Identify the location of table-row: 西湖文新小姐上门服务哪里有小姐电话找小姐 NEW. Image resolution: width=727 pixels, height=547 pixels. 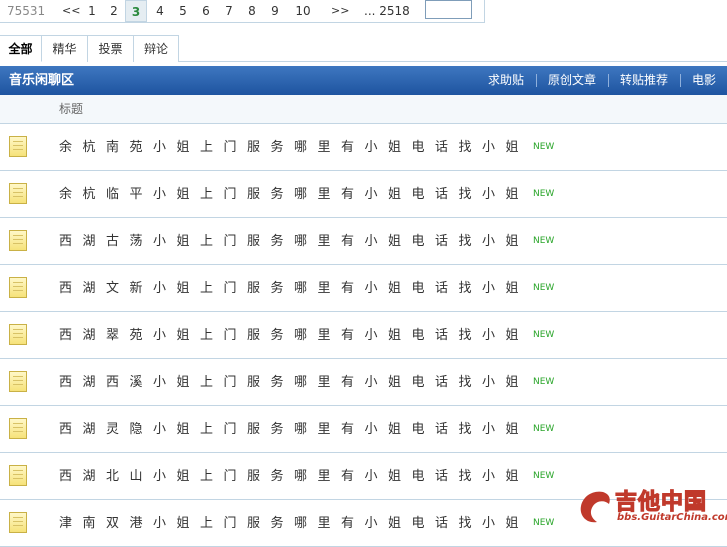
(363, 288).